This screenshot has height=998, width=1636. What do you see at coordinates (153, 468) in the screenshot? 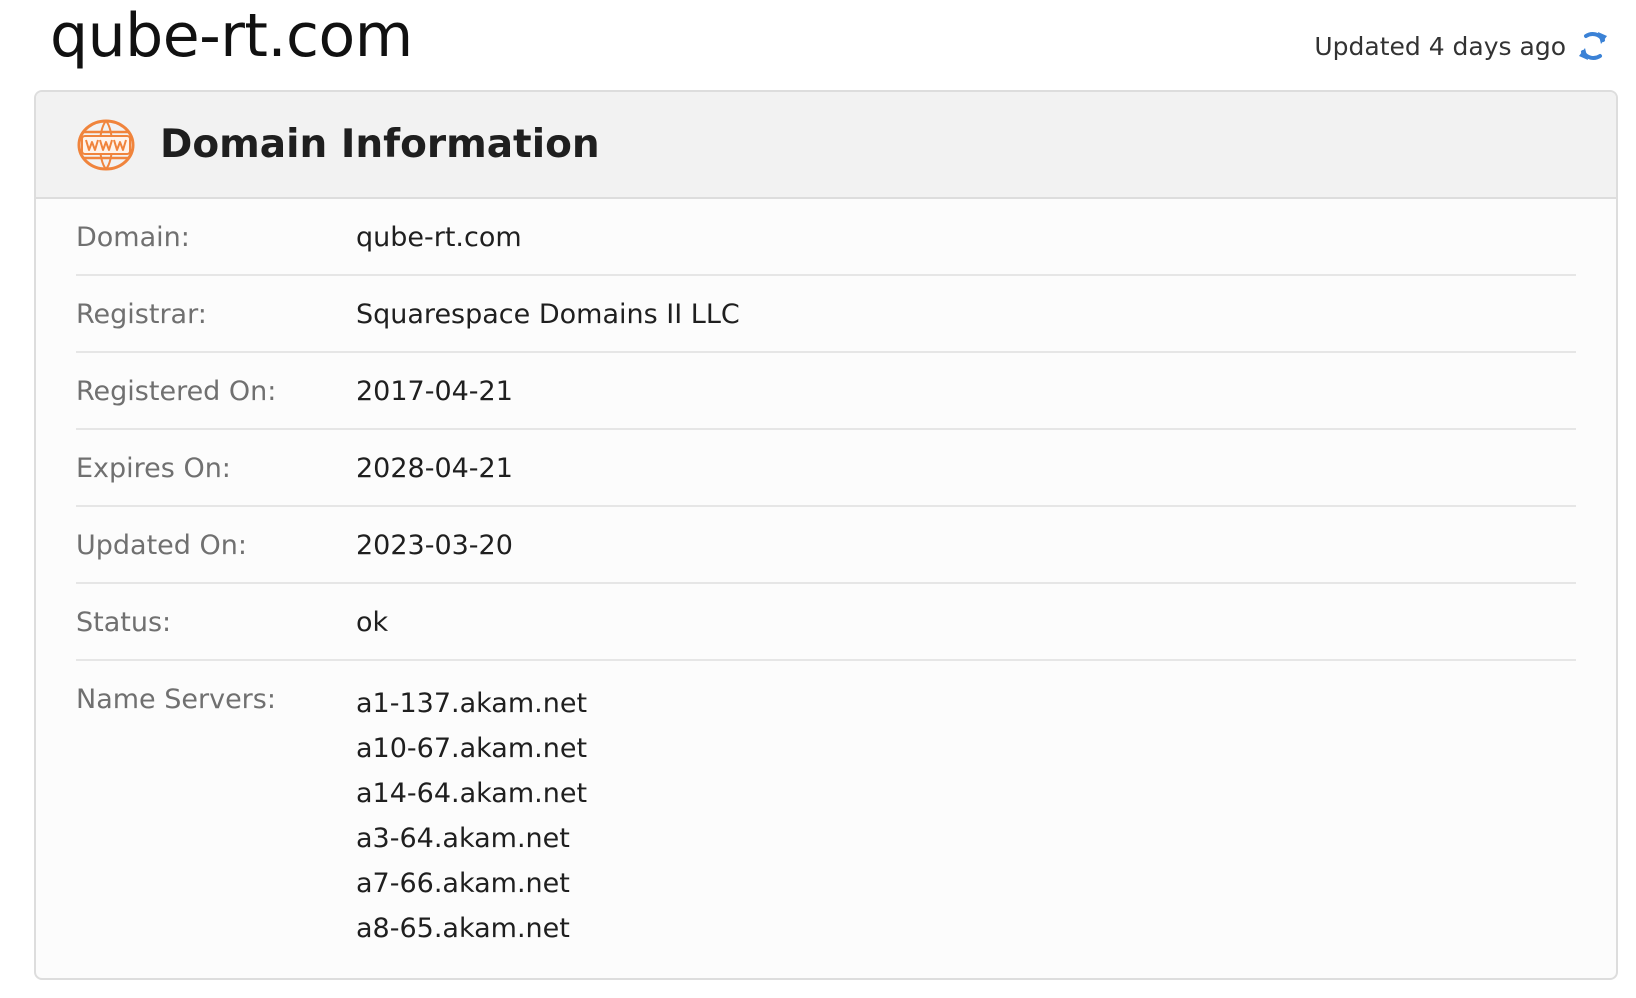
I see `row-label: Expires On:` at bounding box center [153, 468].